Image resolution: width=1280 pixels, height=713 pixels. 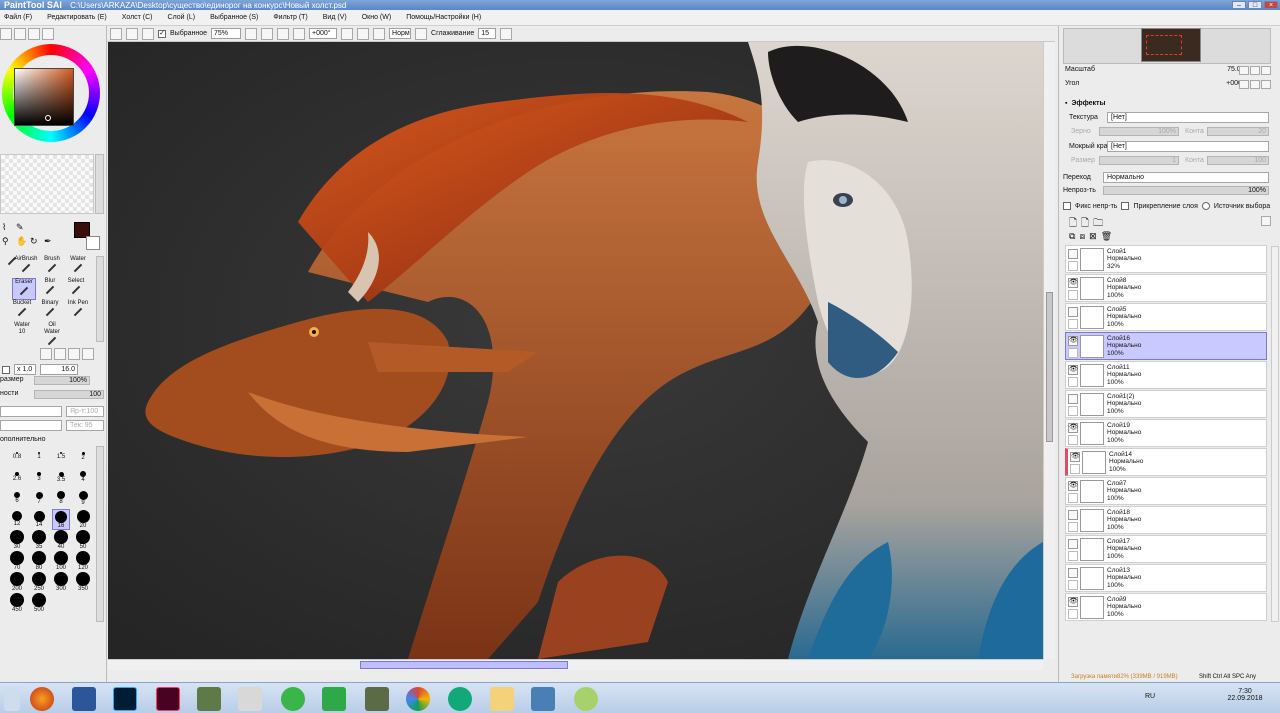 What do you see at coordinates (347, 33) in the screenshot?
I see `rotate-left-button` at bounding box center [347, 33].